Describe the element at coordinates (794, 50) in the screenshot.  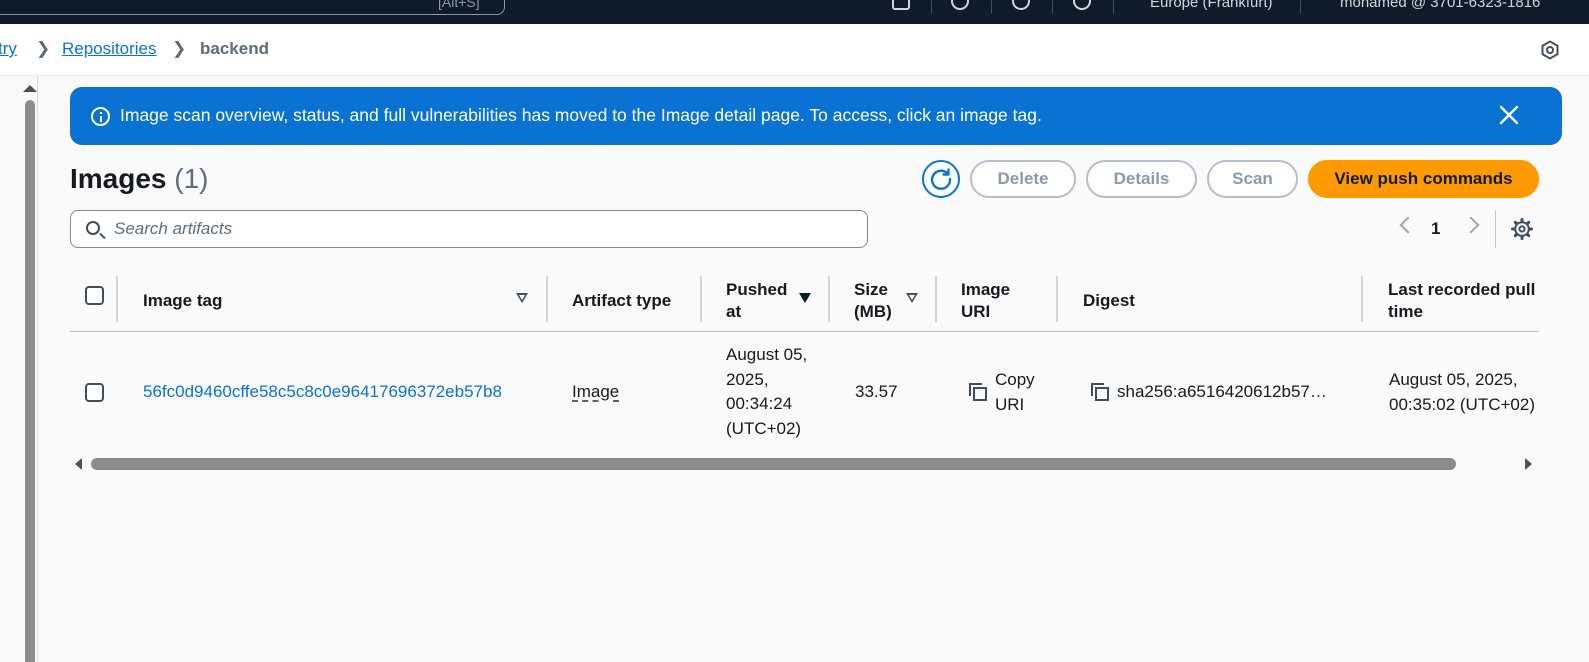
I see `breadcrumb: try ❯ Repositories ❯ backend` at that location.